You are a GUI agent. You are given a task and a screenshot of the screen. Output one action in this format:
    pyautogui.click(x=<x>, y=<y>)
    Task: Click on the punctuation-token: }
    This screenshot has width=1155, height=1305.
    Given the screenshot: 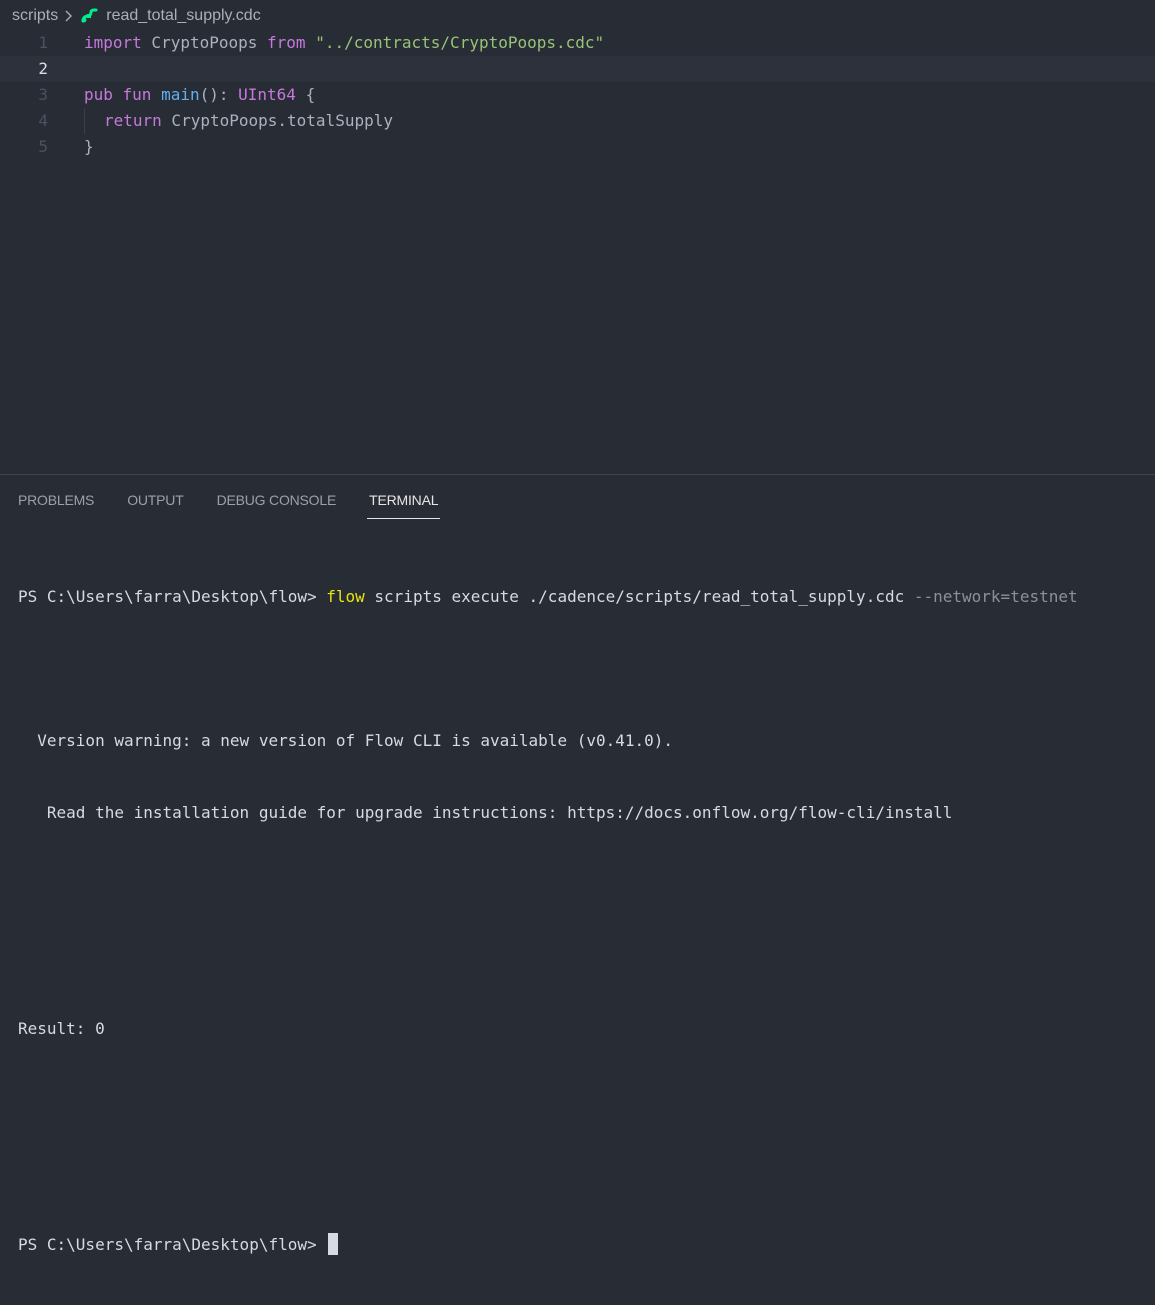 What is the action you would take?
    pyautogui.click(x=89, y=146)
    